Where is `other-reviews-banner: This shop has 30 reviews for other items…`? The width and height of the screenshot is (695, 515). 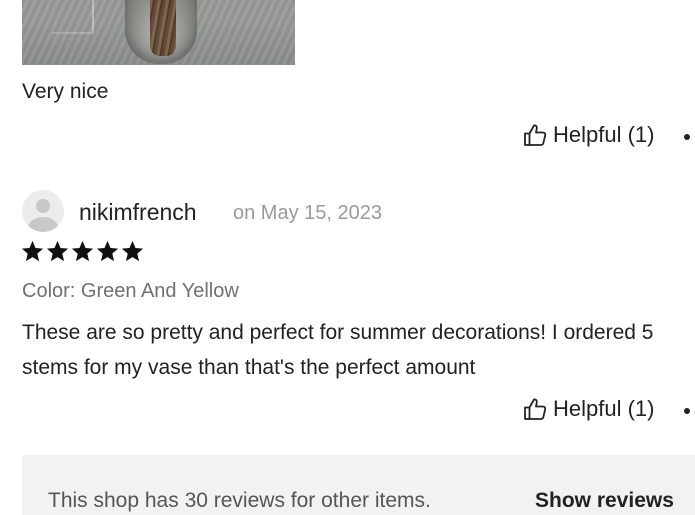
other-reviews-banner: This shop has 30 reviews for other items… is located at coordinates (358, 485).